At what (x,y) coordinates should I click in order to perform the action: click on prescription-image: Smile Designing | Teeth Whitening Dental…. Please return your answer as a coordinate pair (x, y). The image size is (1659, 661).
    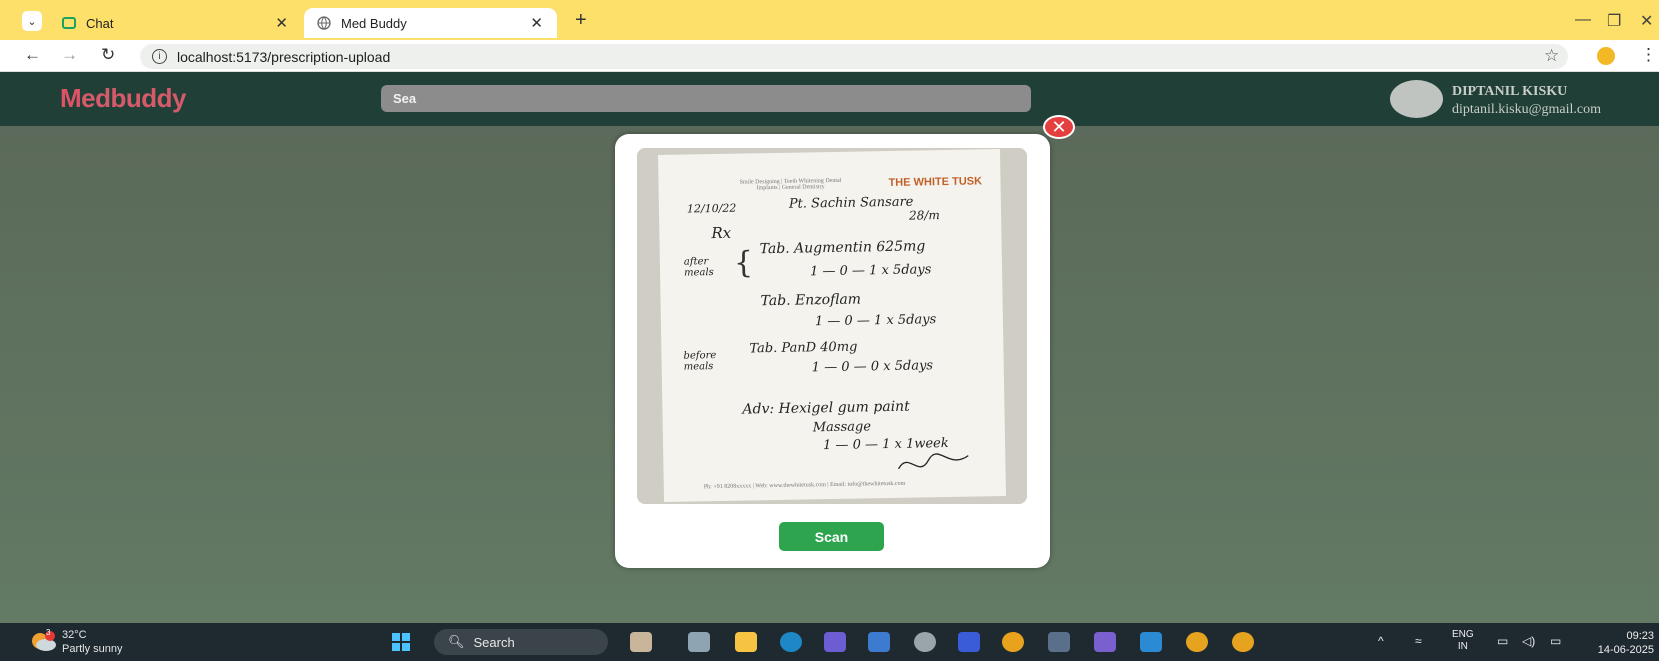
    Looking at the image, I should click on (832, 326).